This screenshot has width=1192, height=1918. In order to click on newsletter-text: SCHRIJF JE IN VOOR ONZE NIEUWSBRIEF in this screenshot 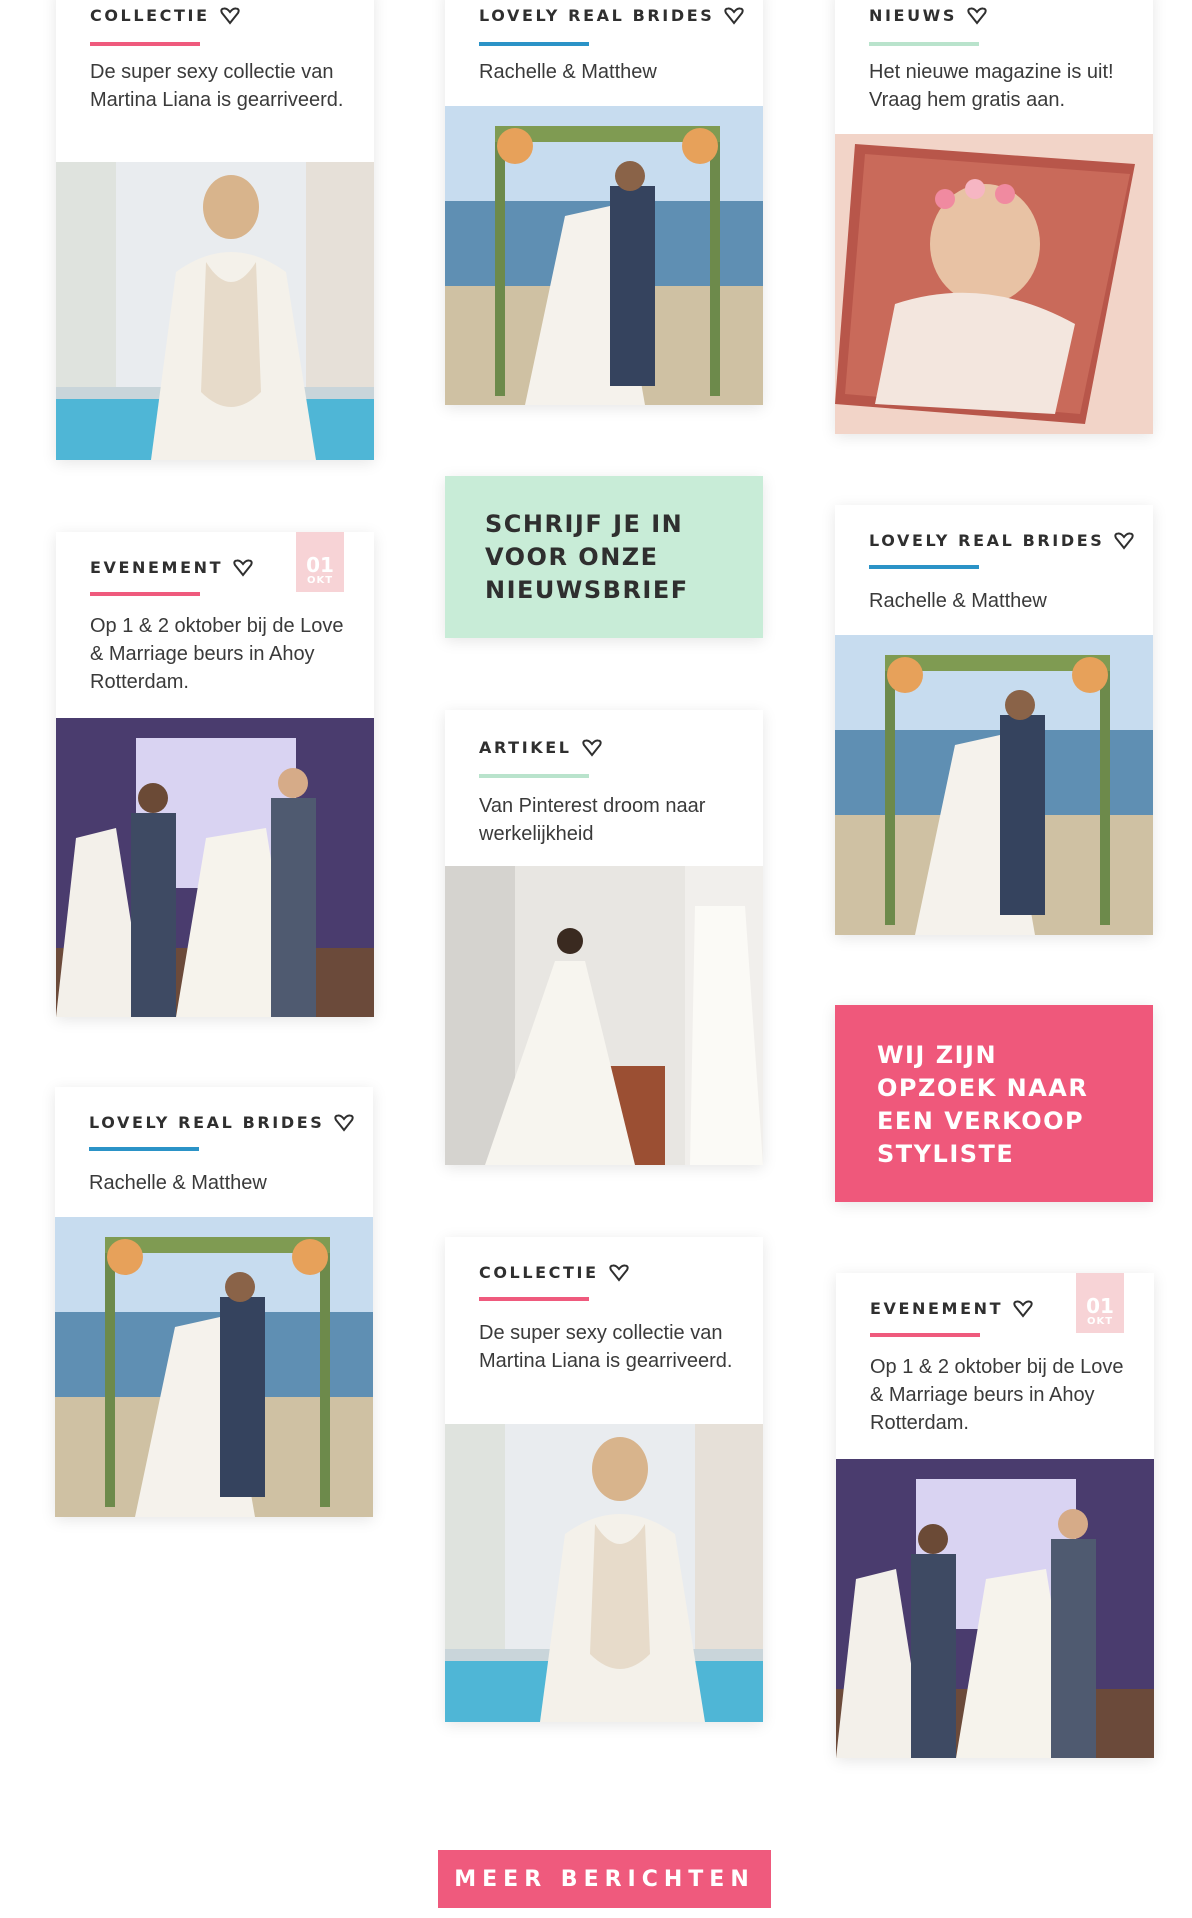, I will do `click(587, 557)`.